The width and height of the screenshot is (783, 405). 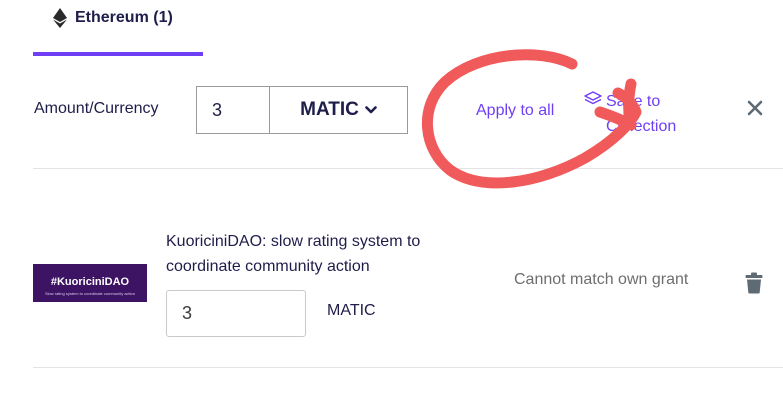 I want to click on red-circle-annotation, so click(x=531, y=119).